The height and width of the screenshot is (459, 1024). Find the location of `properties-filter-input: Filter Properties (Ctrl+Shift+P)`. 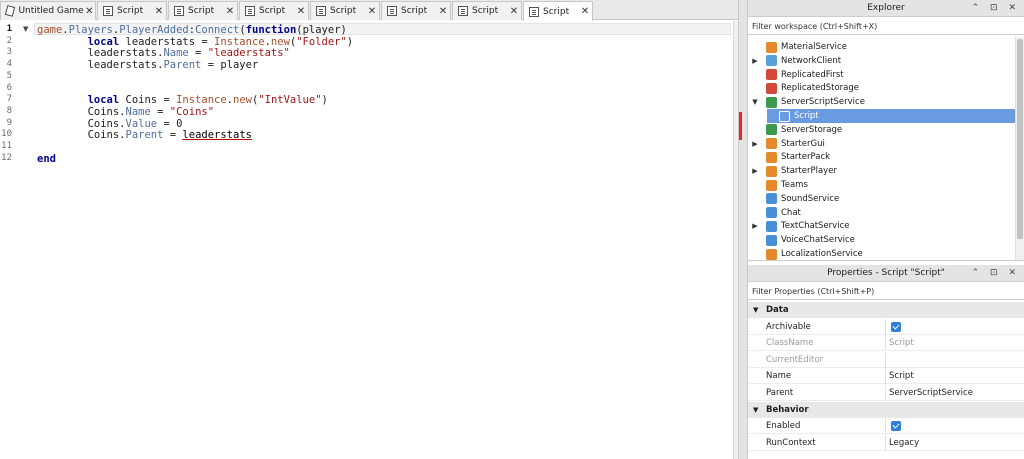

properties-filter-input: Filter Properties (Ctrl+Shift+P) is located at coordinates (886, 291).